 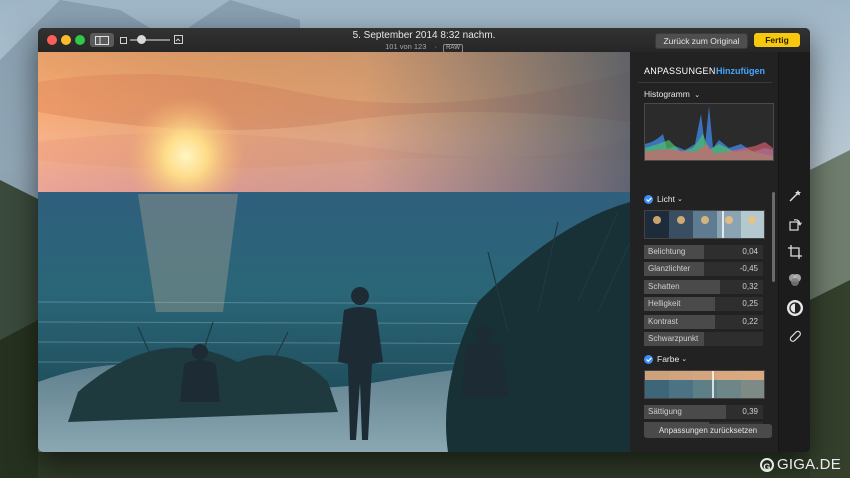 I want to click on light-slider-row: Kontrast 0,22, so click(x=703, y=321).